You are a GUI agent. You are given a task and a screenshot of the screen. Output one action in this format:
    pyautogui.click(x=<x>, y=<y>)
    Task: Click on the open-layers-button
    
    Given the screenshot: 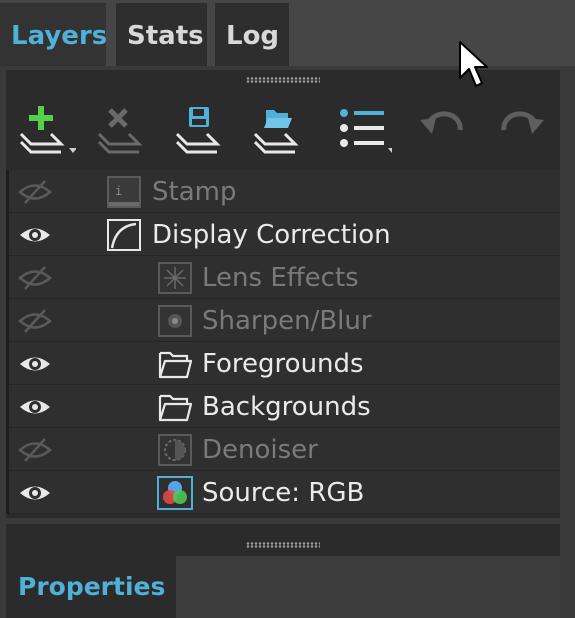 What is the action you would take?
    pyautogui.click(x=280, y=129)
    